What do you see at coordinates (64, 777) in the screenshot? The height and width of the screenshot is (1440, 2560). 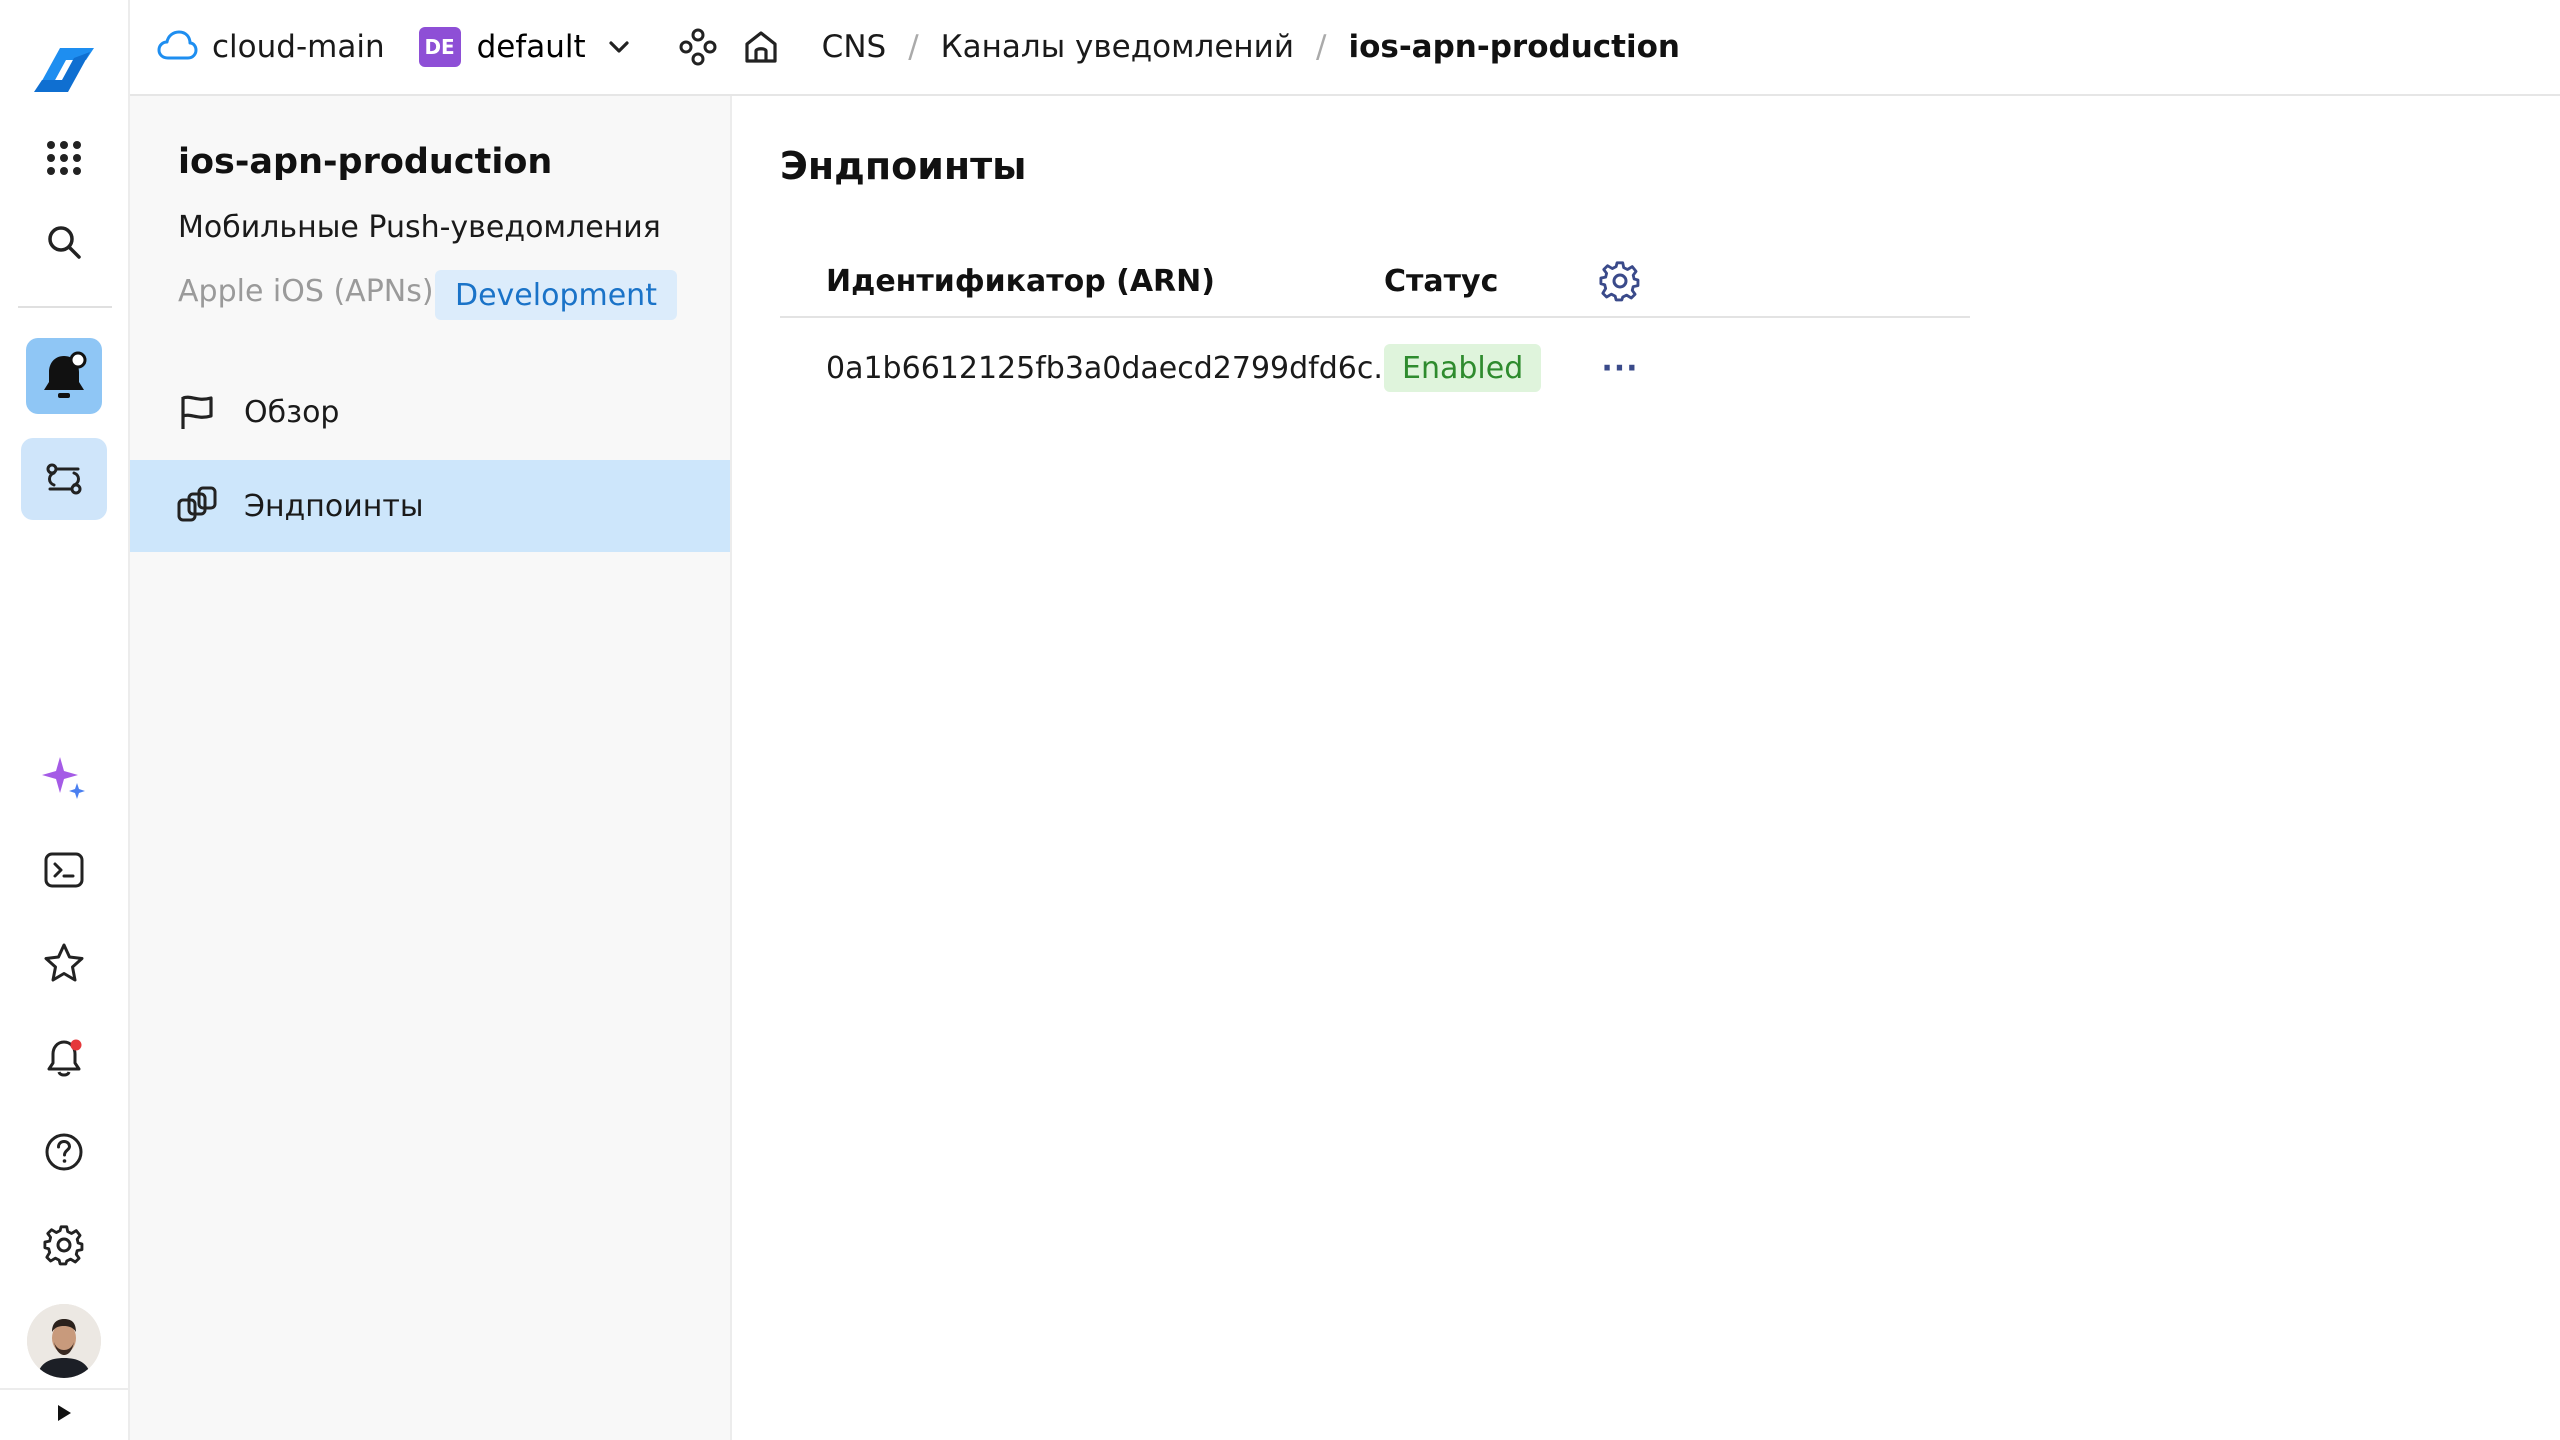 I see `ai-assistant-icon` at bounding box center [64, 777].